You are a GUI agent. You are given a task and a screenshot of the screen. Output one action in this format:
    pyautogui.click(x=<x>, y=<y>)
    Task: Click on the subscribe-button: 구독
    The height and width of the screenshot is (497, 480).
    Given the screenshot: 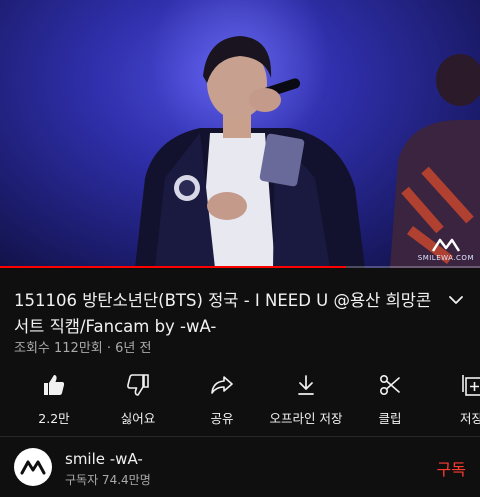 What is the action you would take?
    pyautogui.click(x=451, y=468)
    